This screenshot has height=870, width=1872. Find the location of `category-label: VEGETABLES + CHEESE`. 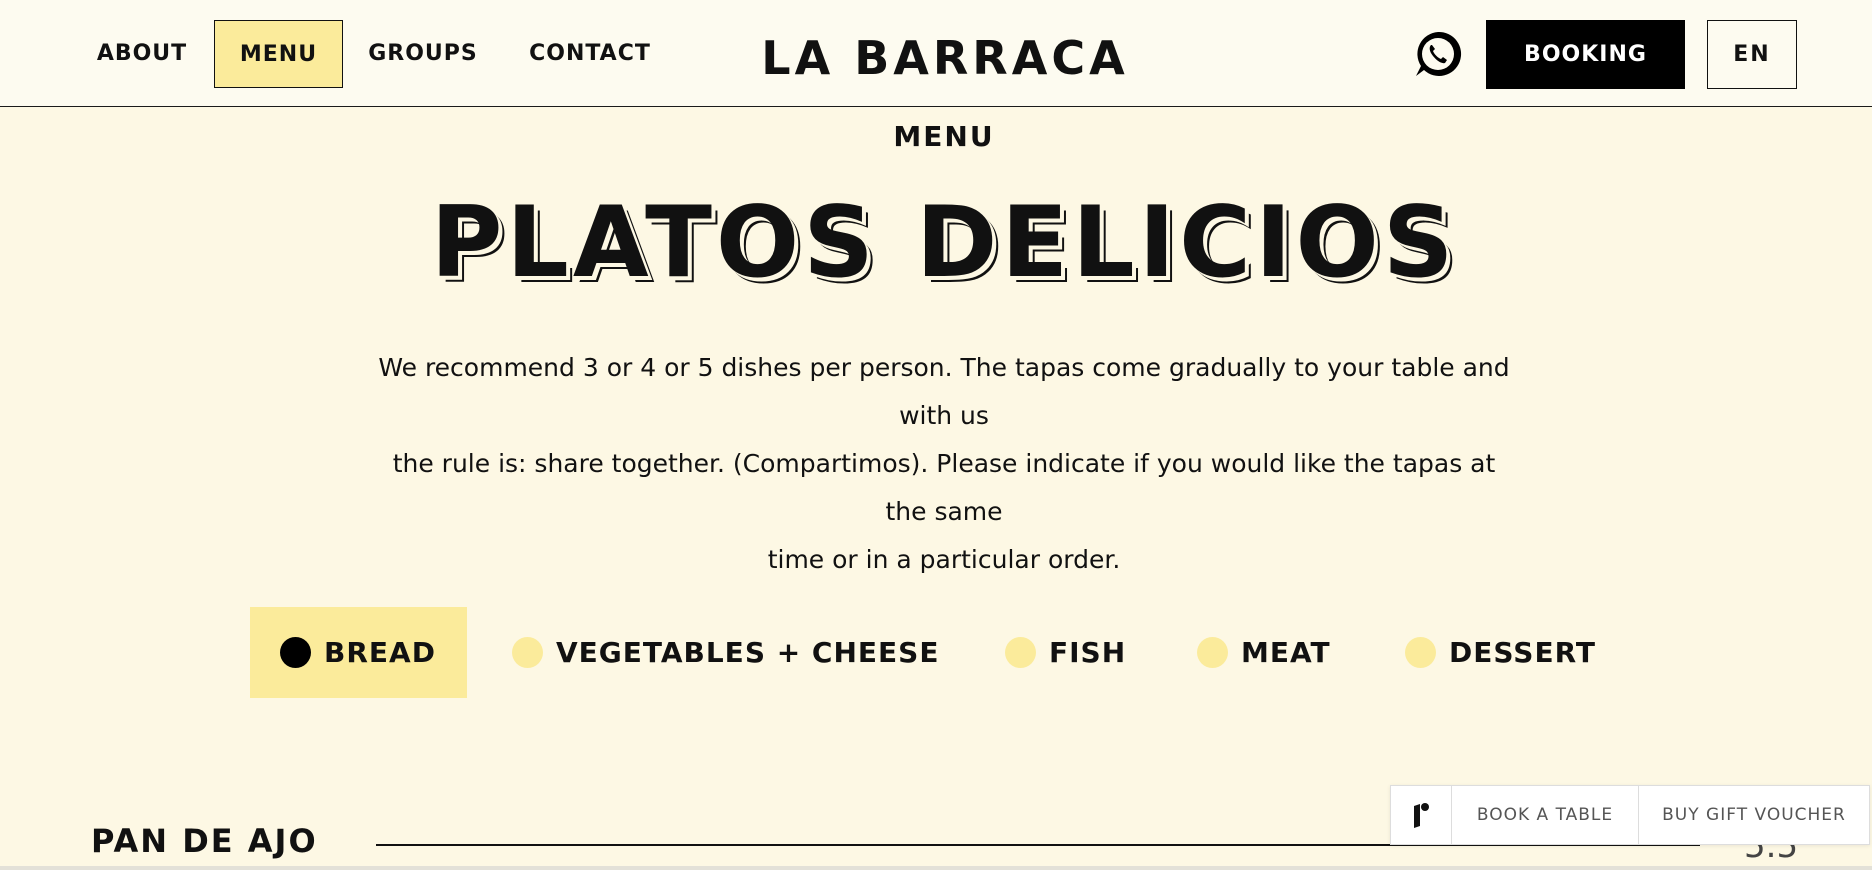

category-label: VEGETABLES + CHEESE is located at coordinates (748, 652).